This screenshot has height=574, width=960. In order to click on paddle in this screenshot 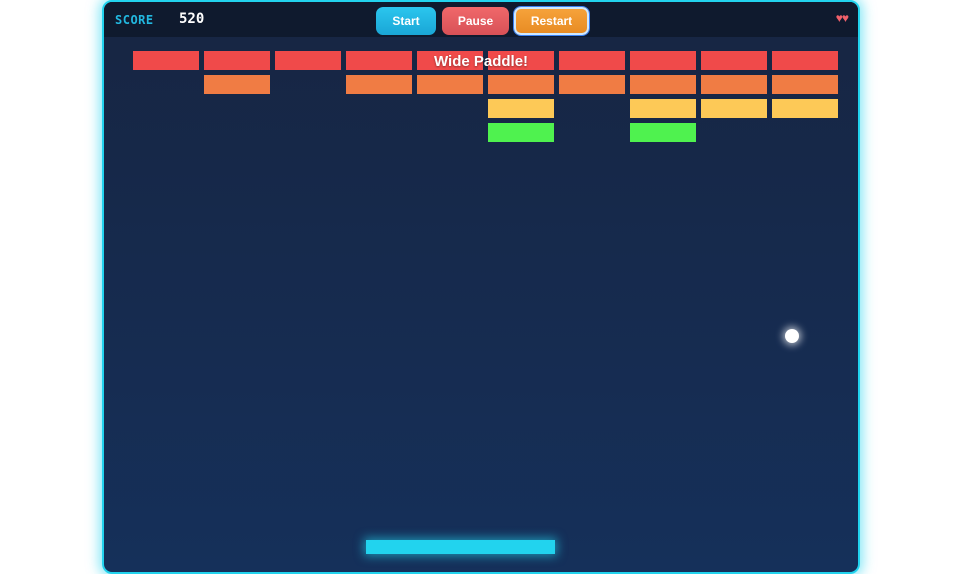, I will do `click(460, 547)`.